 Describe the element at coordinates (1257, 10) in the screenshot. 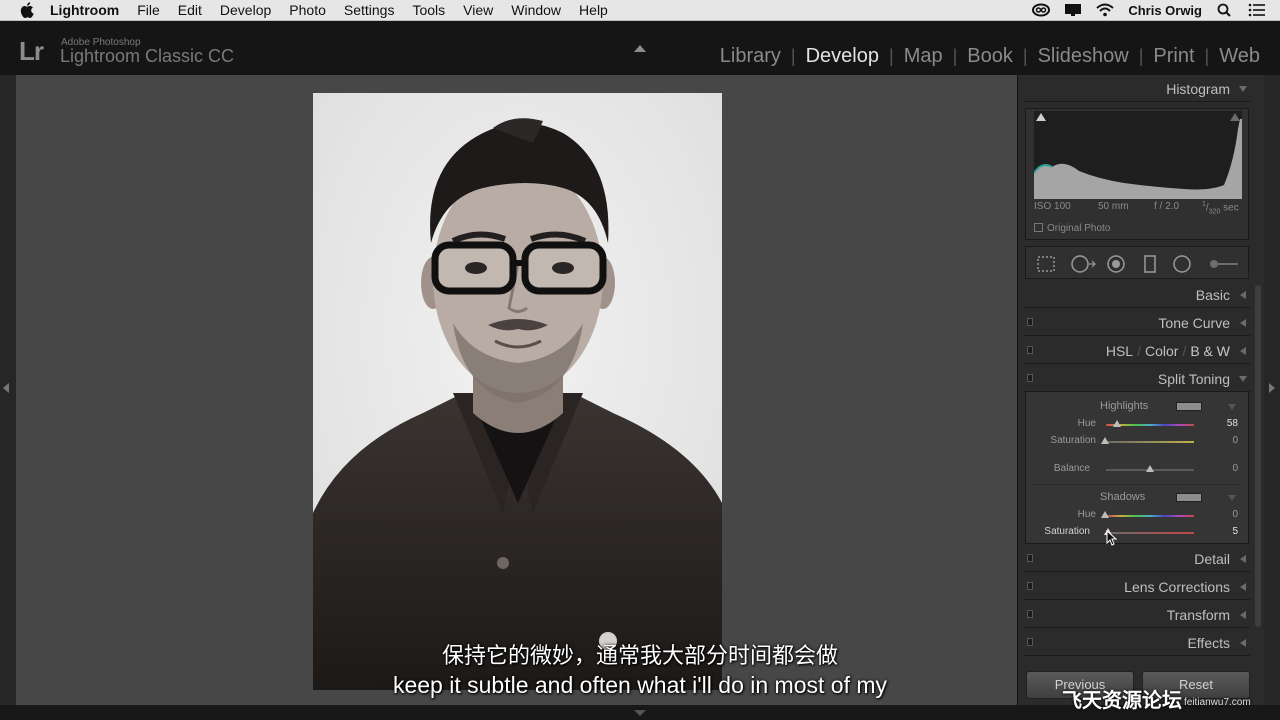

I see `notification-list-icon` at that location.